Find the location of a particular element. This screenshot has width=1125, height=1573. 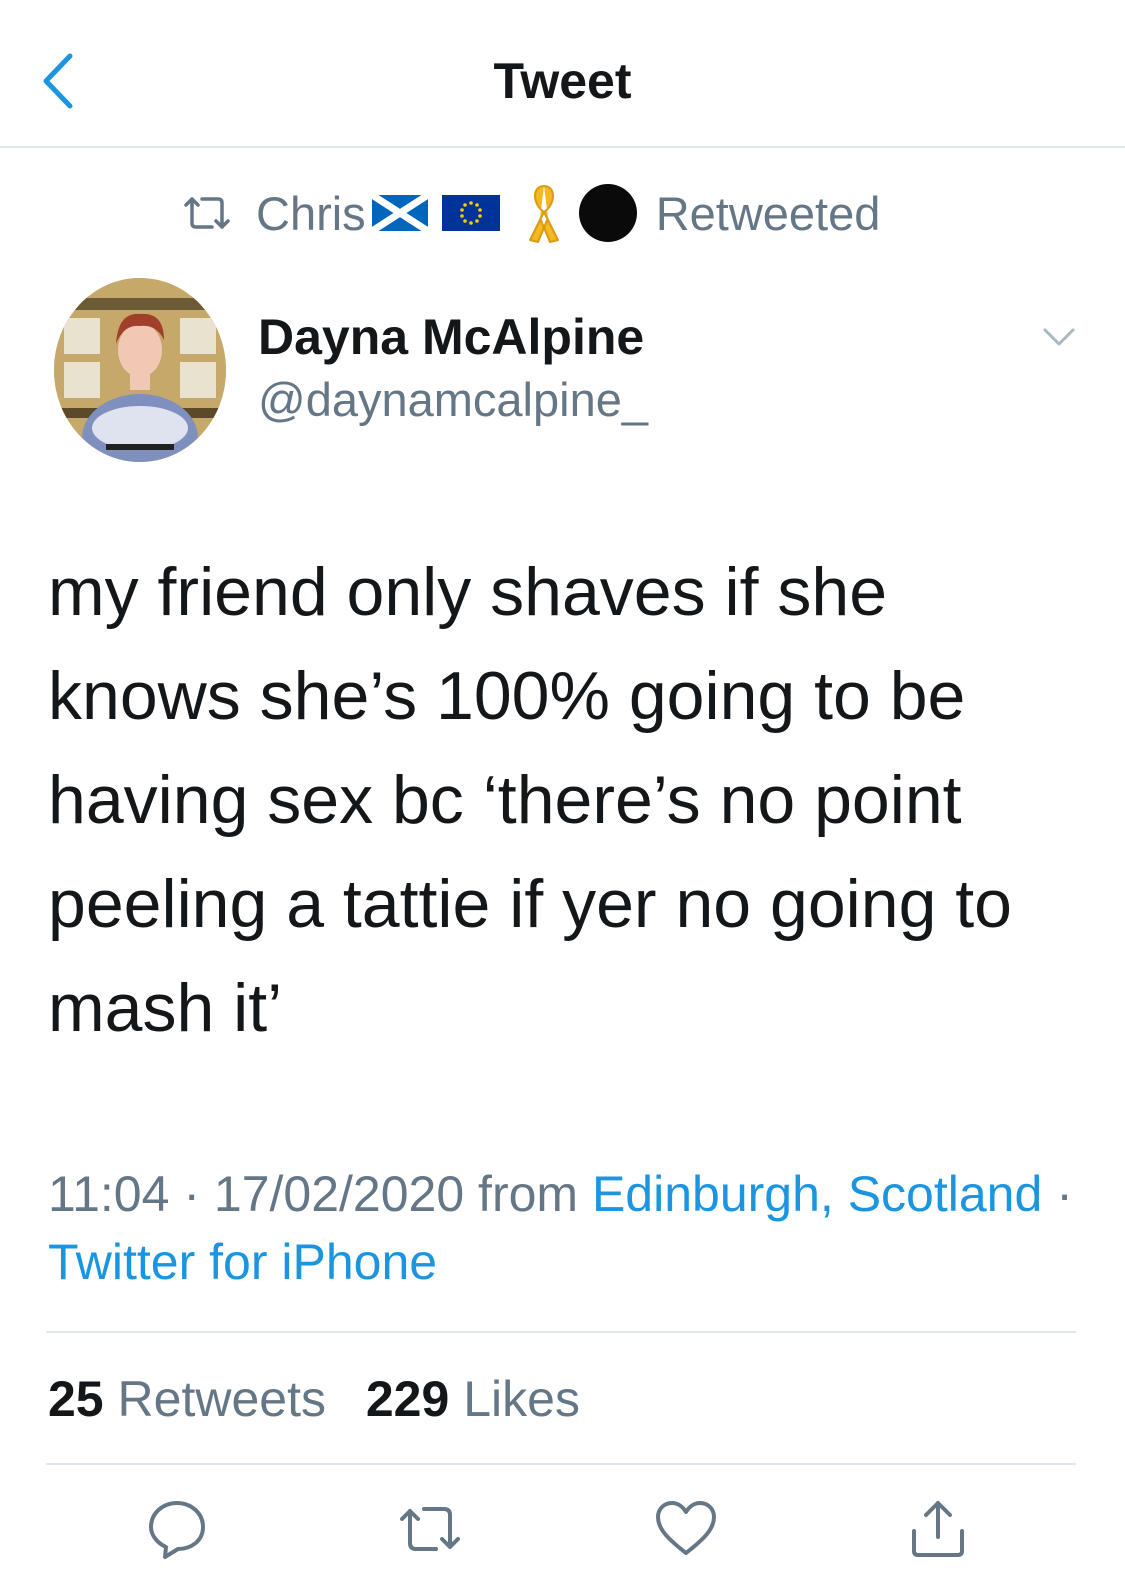

source-link: Twitter for iPhone is located at coordinates (242, 1262).